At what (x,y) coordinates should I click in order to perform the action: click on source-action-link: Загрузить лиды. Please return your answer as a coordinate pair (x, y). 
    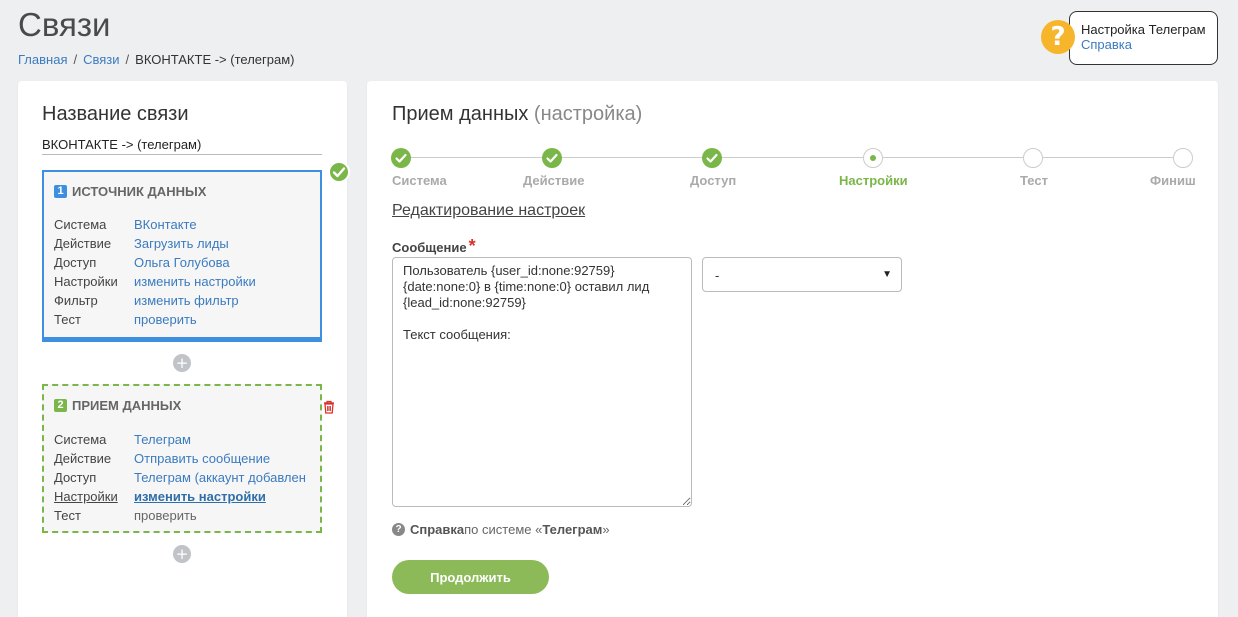
    Looking at the image, I should click on (224, 243).